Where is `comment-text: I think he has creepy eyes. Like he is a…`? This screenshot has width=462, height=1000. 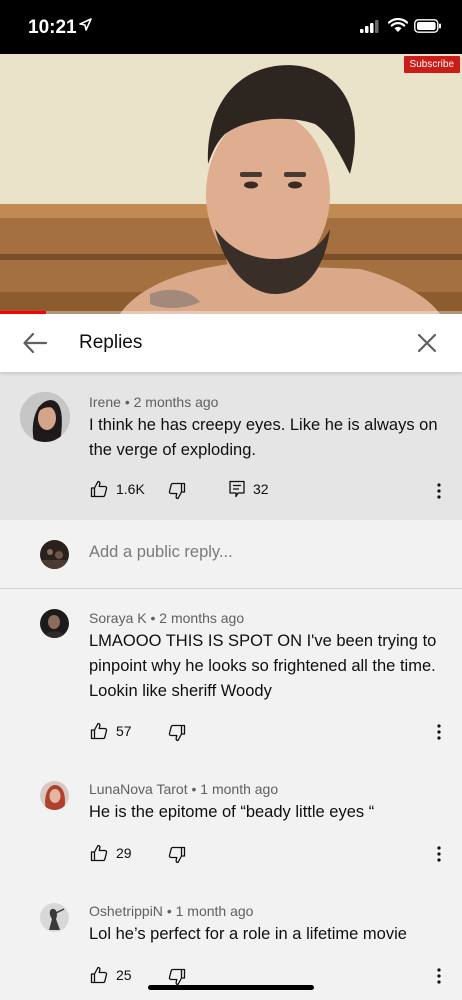
comment-text: I think he has creepy eyes. Like he is a… is located at coordinates (263, 437).